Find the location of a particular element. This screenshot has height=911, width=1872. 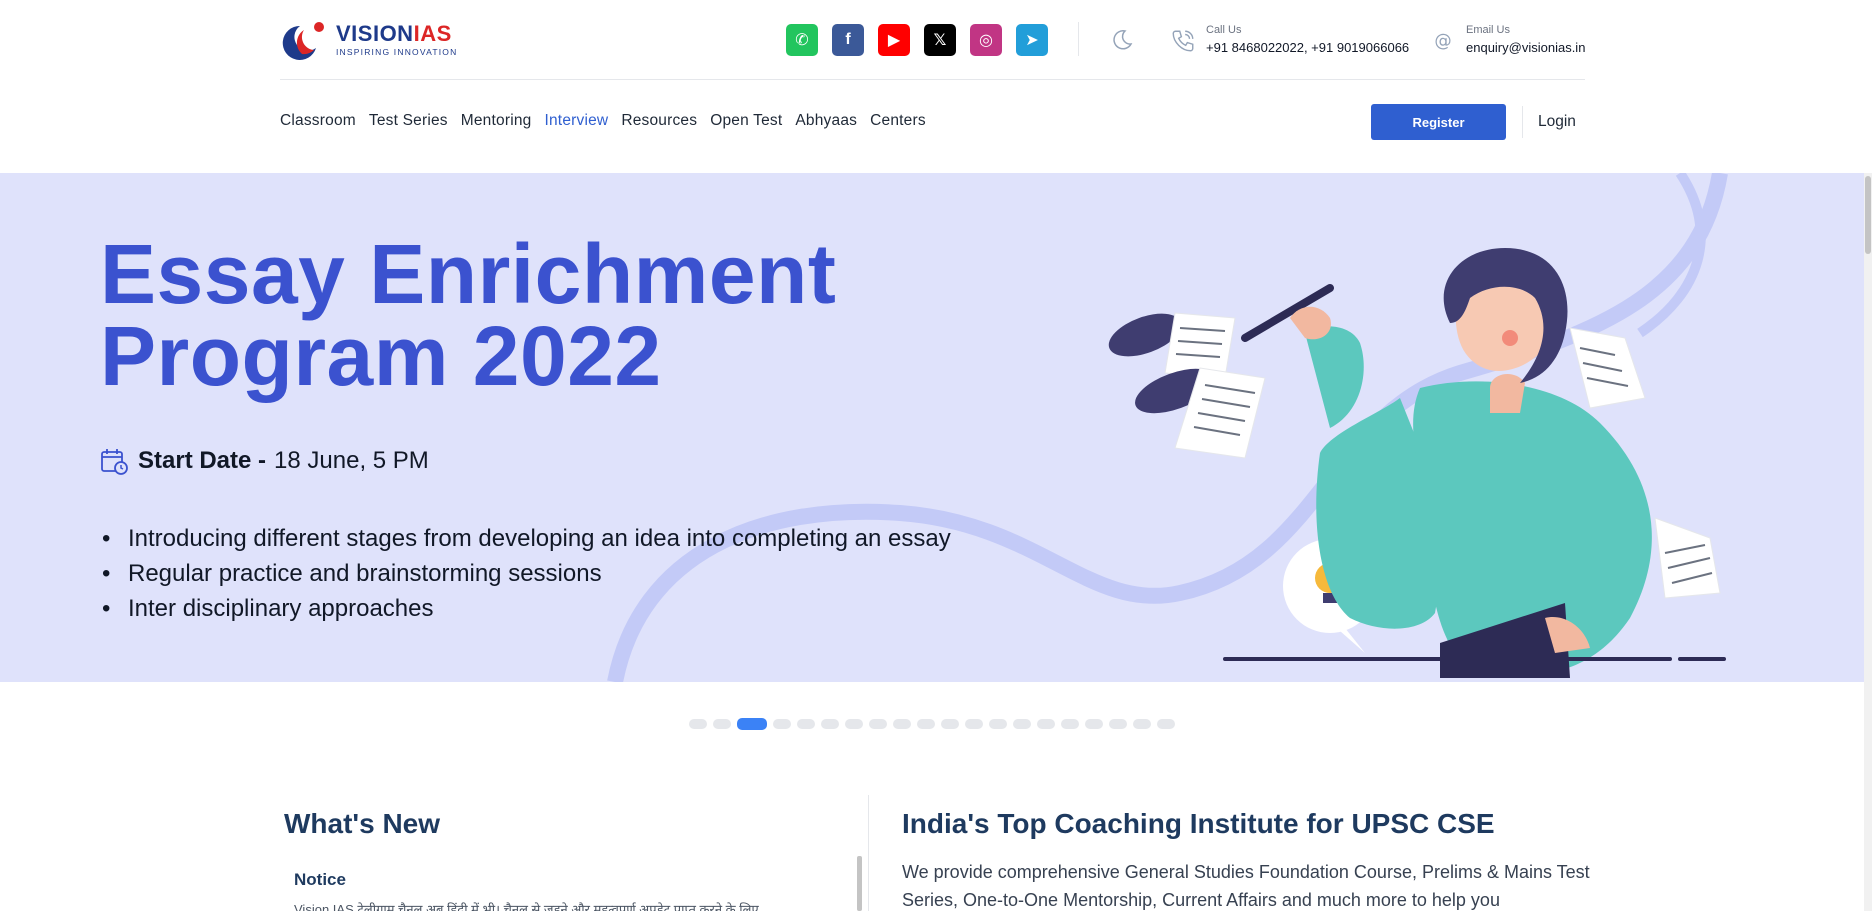

banner-title-line1: Essay Enrichment is located at coordinates (468, 274).